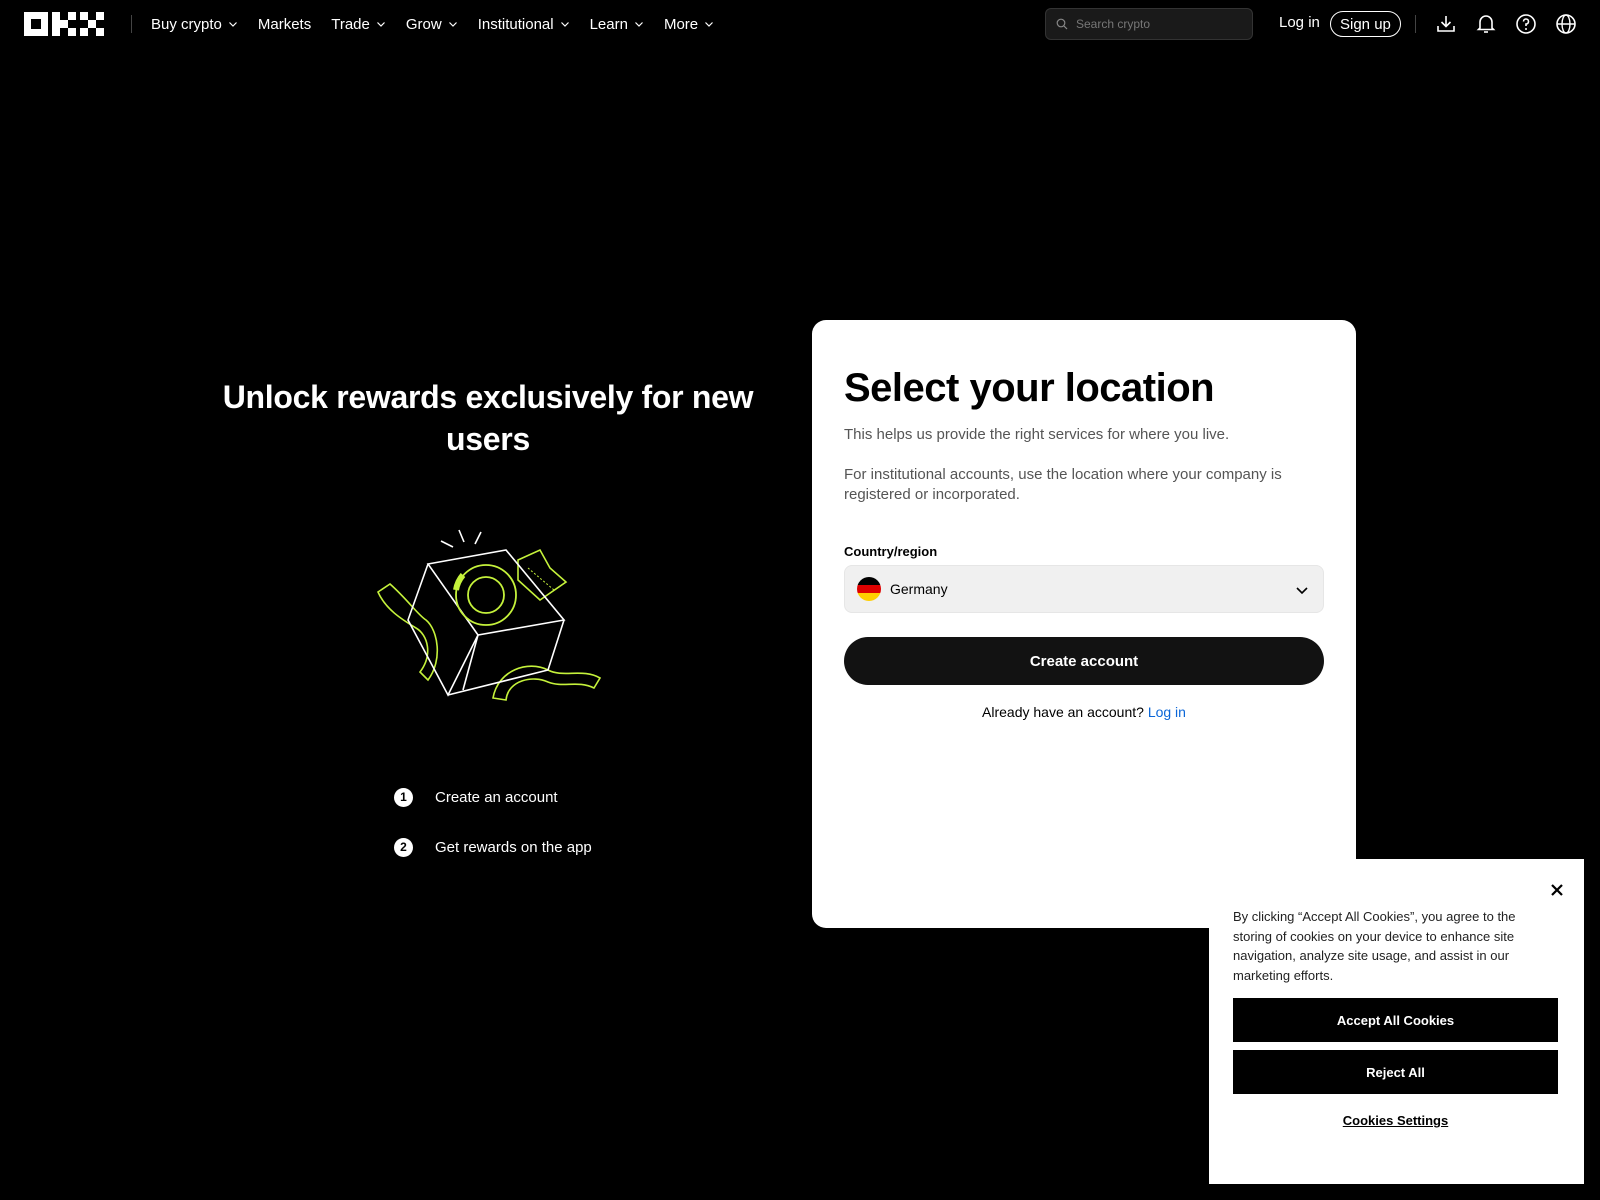 The height and width of the screenshot is (1200, 1600). Describe the element at coordinates (186, 24) in the screenshot. I see `nav-item-label: Buy crypto` at that location.